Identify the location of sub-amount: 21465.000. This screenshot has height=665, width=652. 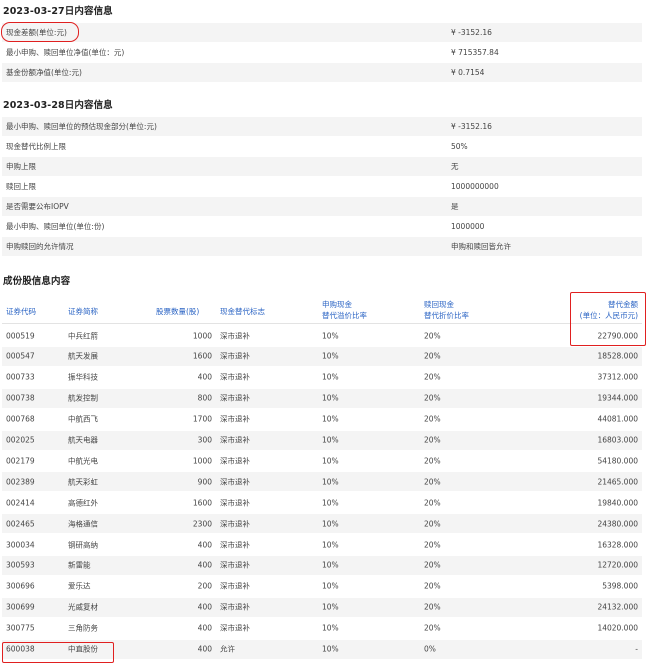
(617, 482).